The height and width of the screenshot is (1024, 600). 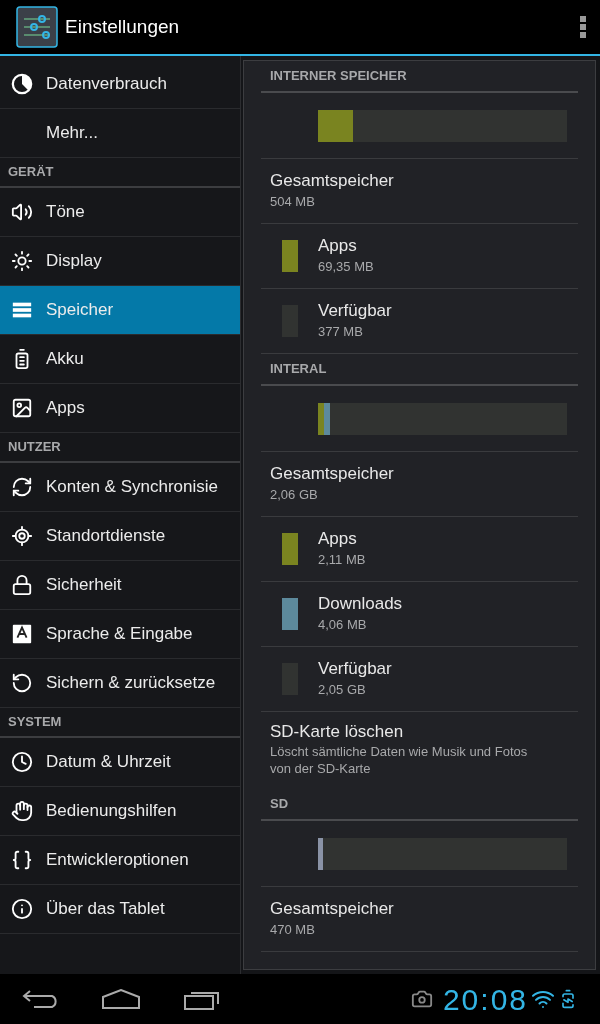 What do you see at coordinates (22, 84) in the screenshot?
I see `pie-chart-icon` at bounding box center [22, 84].